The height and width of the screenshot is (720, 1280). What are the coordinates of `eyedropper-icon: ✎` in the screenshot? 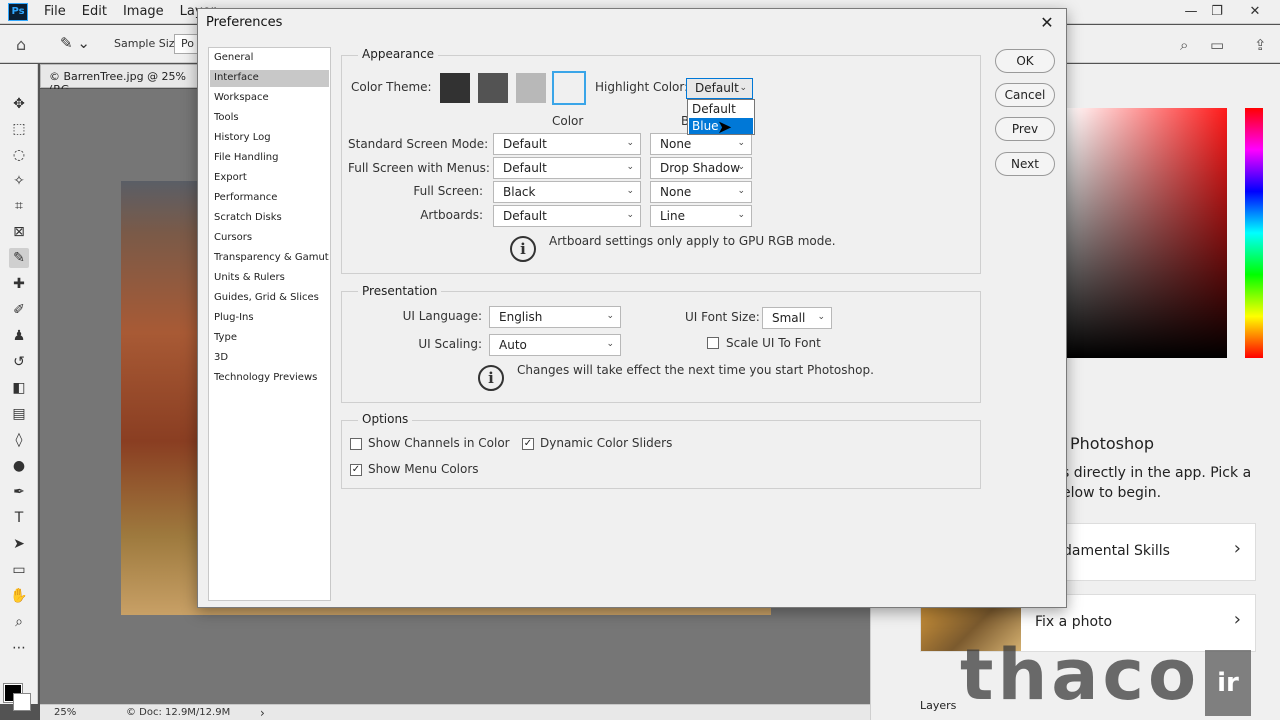 It's located at (19, 258).